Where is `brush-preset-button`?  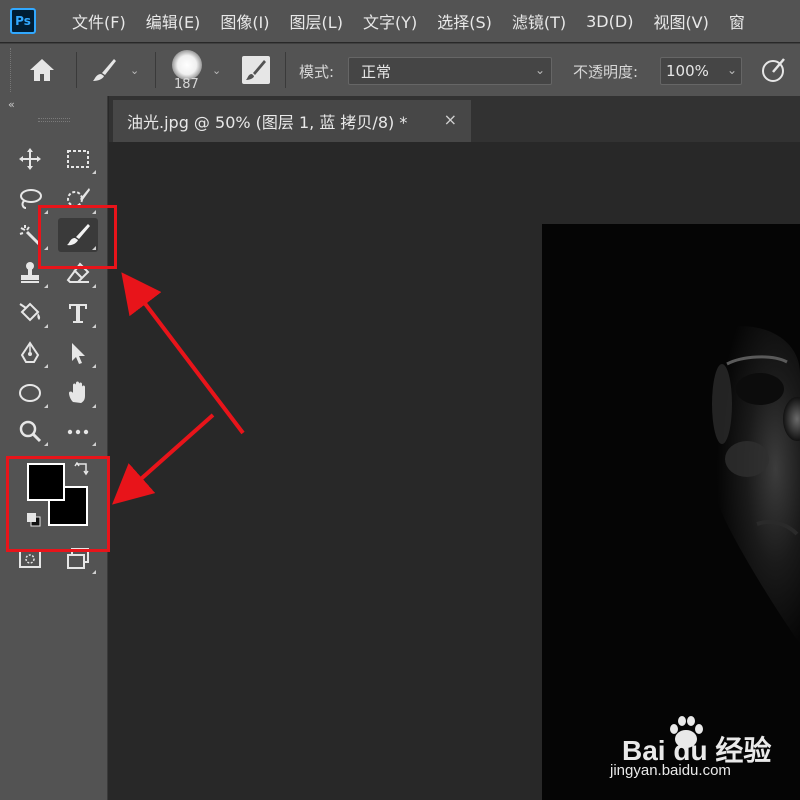
brush-preset-button is located at coordinates (104, 72).